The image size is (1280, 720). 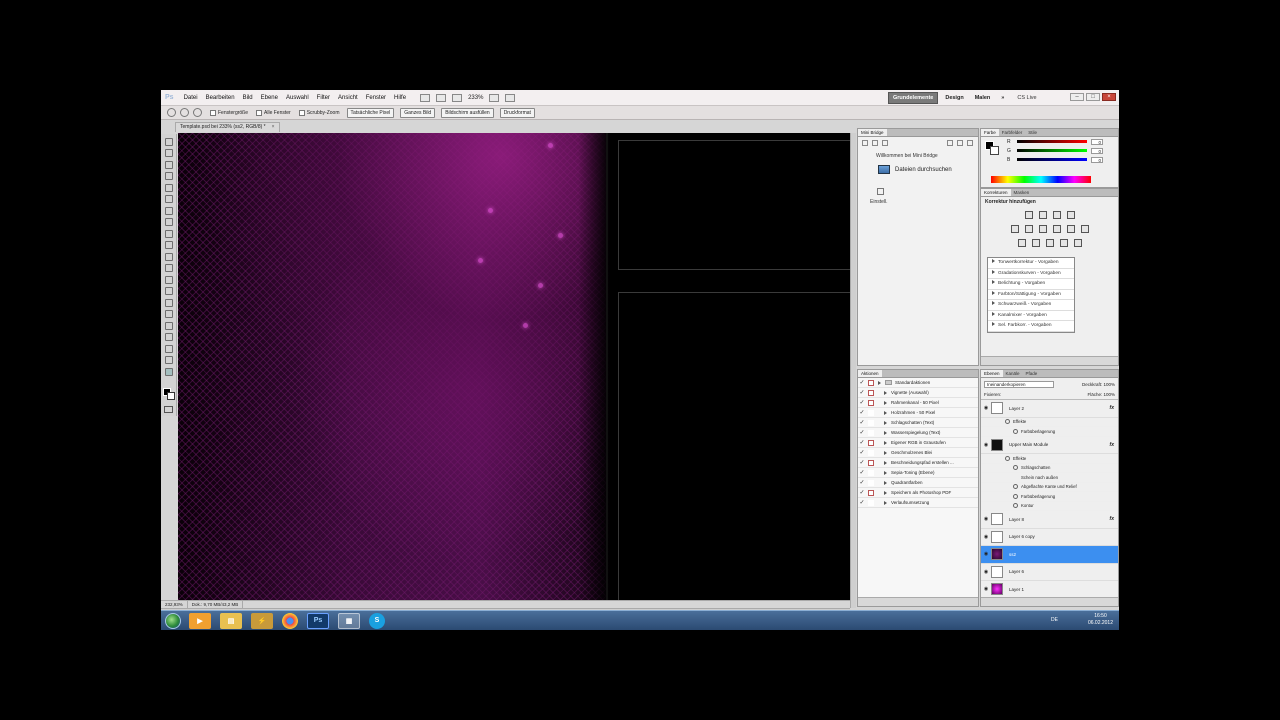 What do you see at coordinates (918, 493) in the screenshot?
I see `action-row: ✓ Speichern als Photoshop PDF` at bounding box center [918, 493].